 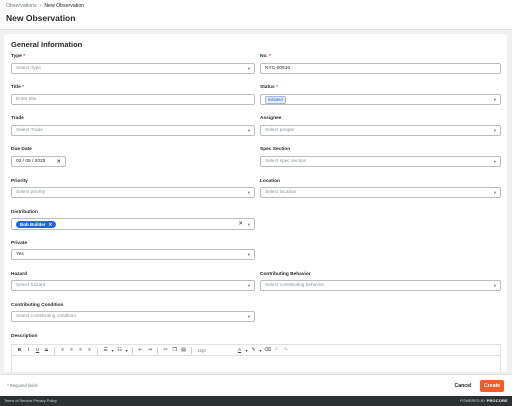 What do you see at coordinates (285, 350) in the screenshot?
I see `redo-icon: ↷` at bounding box center [285, 350].